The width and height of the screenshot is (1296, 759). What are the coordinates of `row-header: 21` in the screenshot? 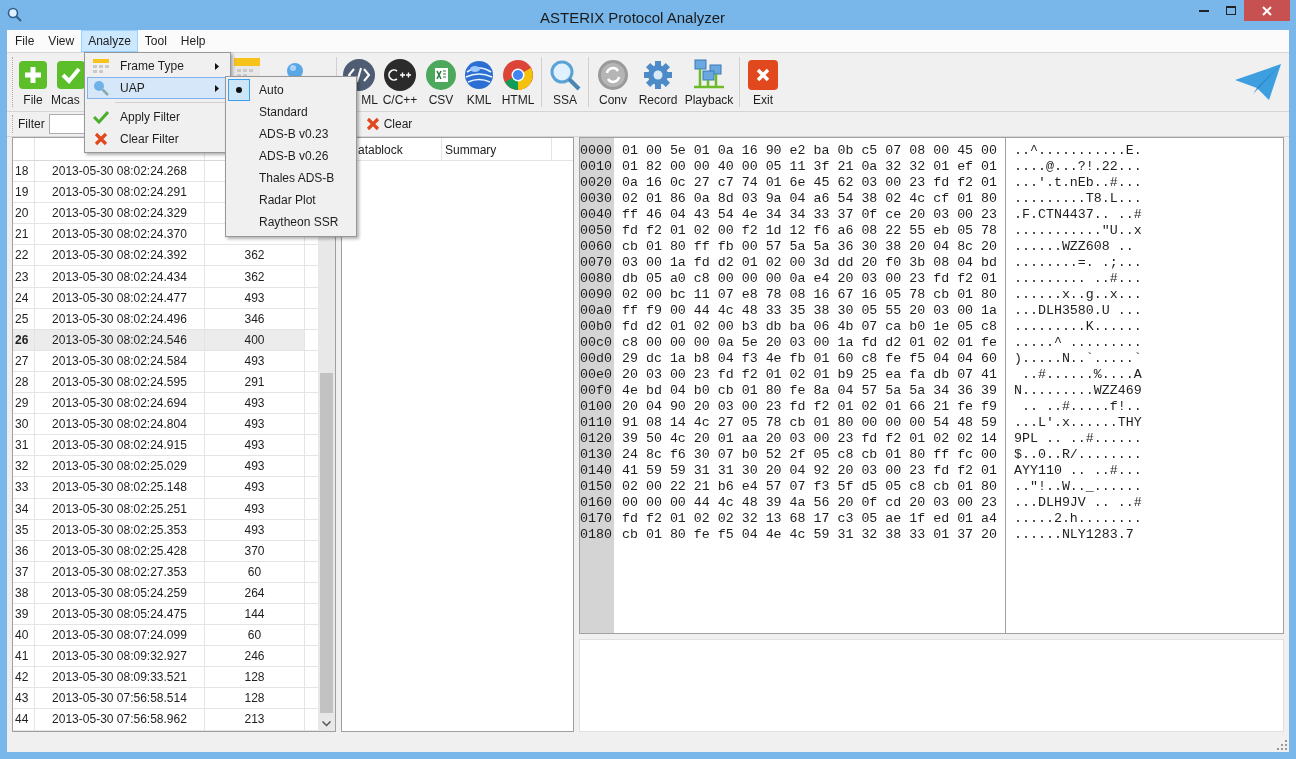 It's located at (24, 234).